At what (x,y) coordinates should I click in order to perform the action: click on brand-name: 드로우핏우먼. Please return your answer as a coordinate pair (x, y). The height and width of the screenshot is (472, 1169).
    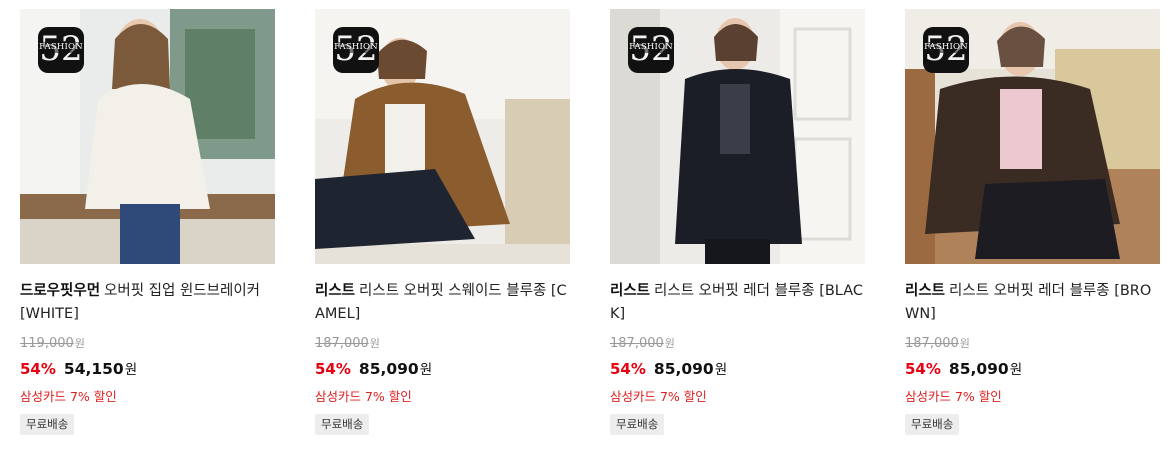
    Looking at the image, I should click on (60, 291).